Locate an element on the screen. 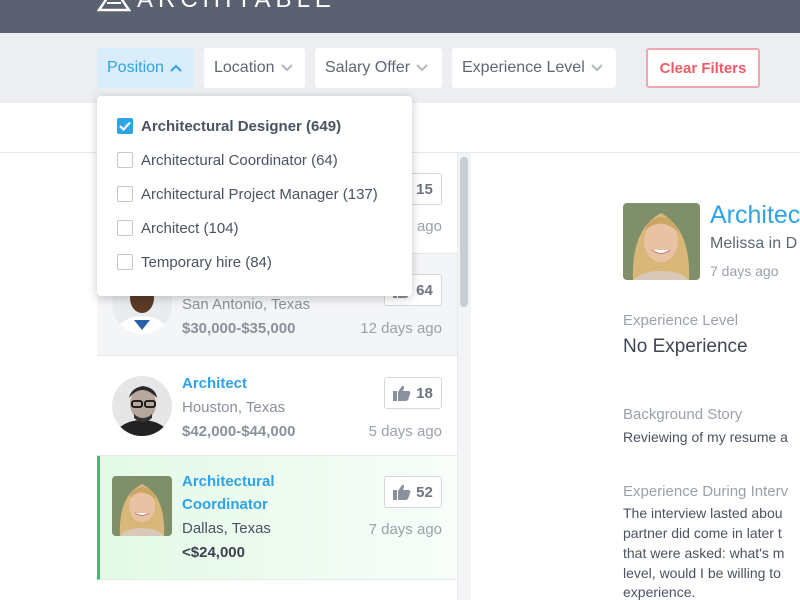  job-title-line: Coordinator is located at coordinates (225, 504).